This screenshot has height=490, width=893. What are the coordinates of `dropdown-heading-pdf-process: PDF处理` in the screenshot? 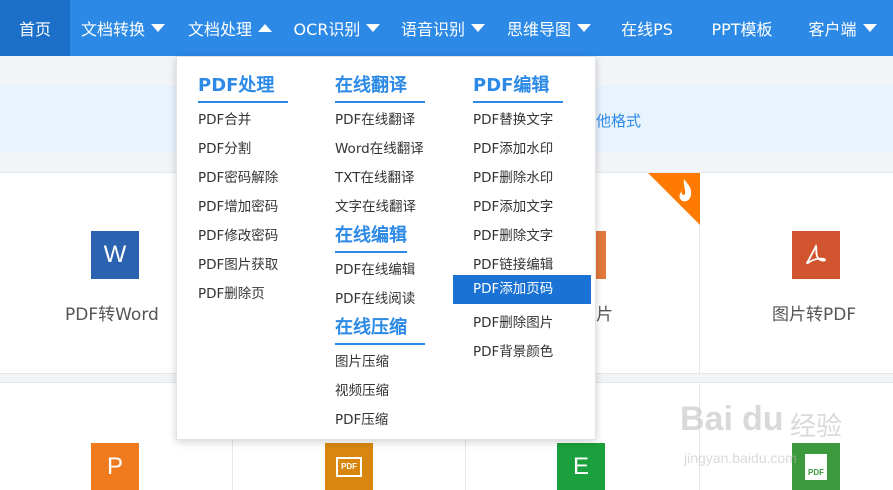 It's located at (243, 87).